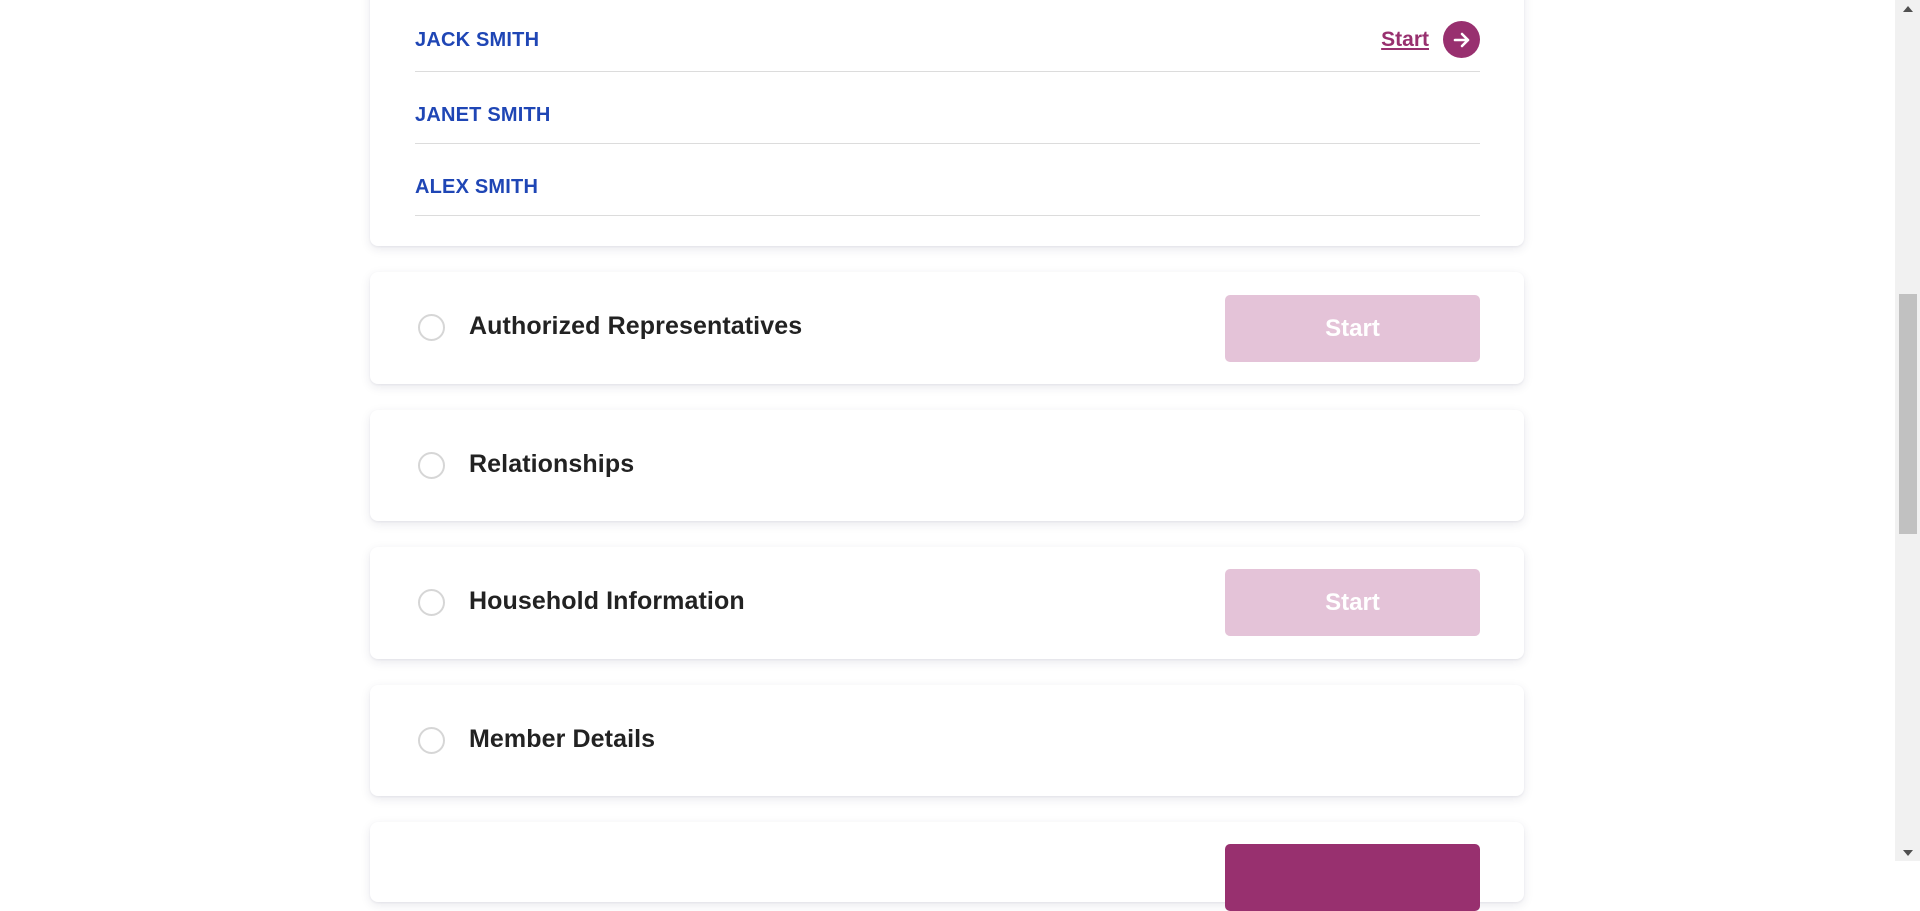 The image size is (1920, 911). What do you see at coordinates (1461, 39) in the screenshot?
I see `arrow-right-circle-icon` at bounding box center [1461, 39].